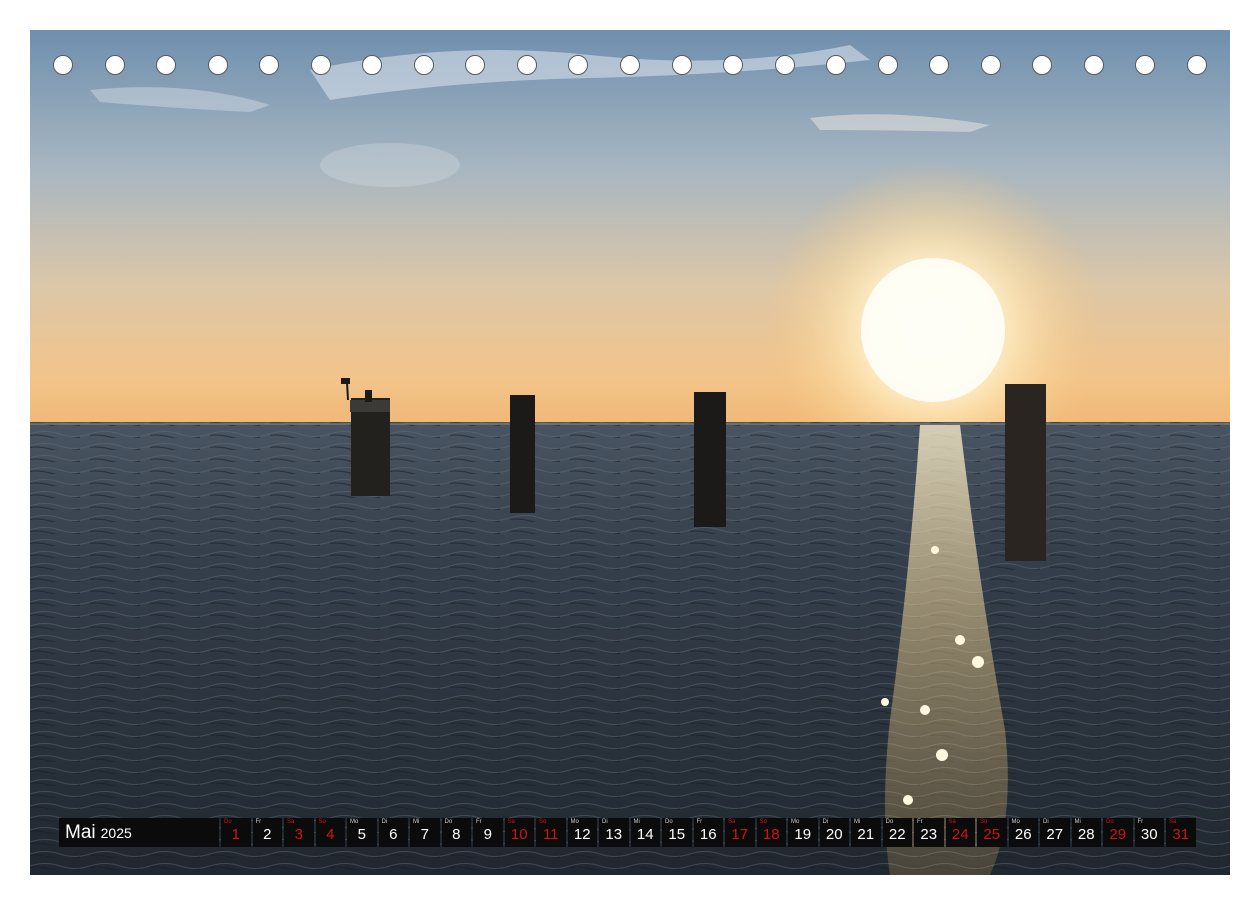 This screenshot has height=905, width=1260. Describe the element at coordinates (740, 832) in the screenshot. I see `day-cell: Sa 17` at that location.